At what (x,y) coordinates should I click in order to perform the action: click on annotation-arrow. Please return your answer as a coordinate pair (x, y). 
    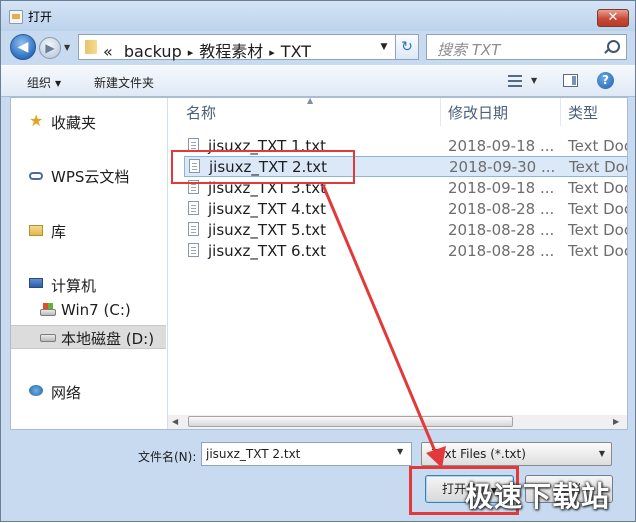
    Looking at the image, I should click on (383, 326).